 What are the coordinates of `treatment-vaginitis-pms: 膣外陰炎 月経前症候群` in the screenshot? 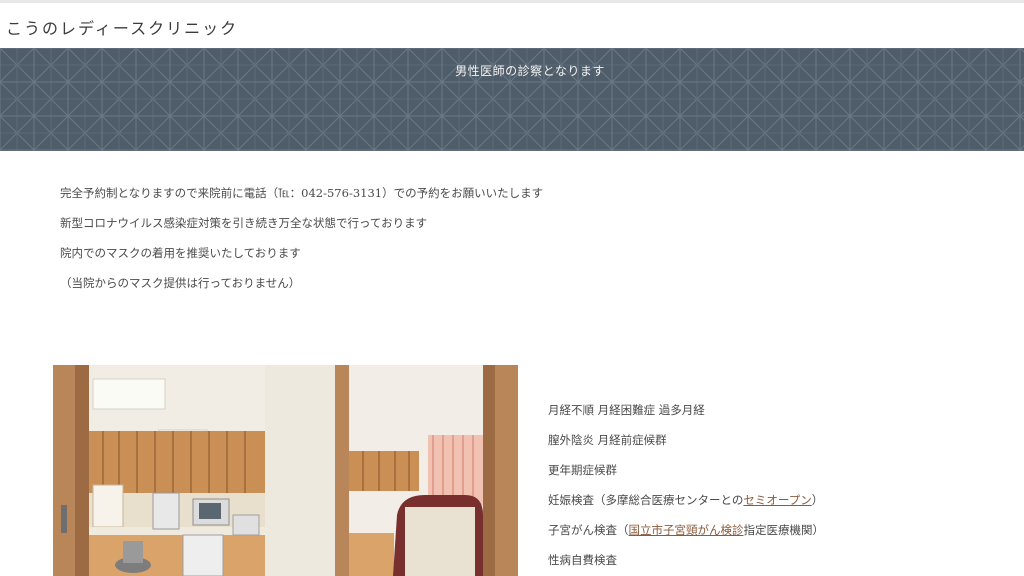 It's located at (607, 440).